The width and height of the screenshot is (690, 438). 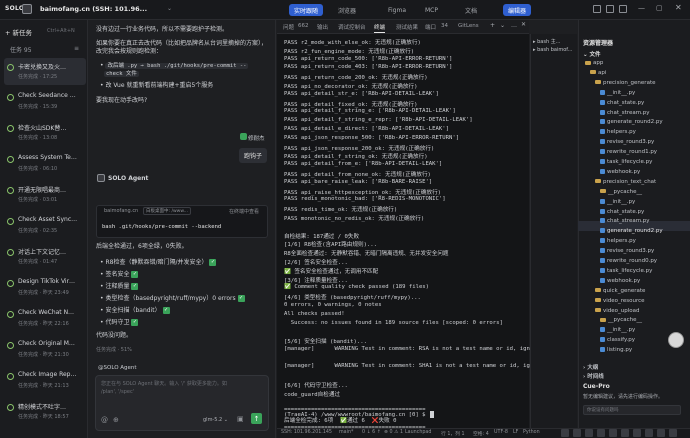 What do you see at coordinates (515, 432) in the screenshot?
I see `line-ending: LF` at bounding box center [515, 432].